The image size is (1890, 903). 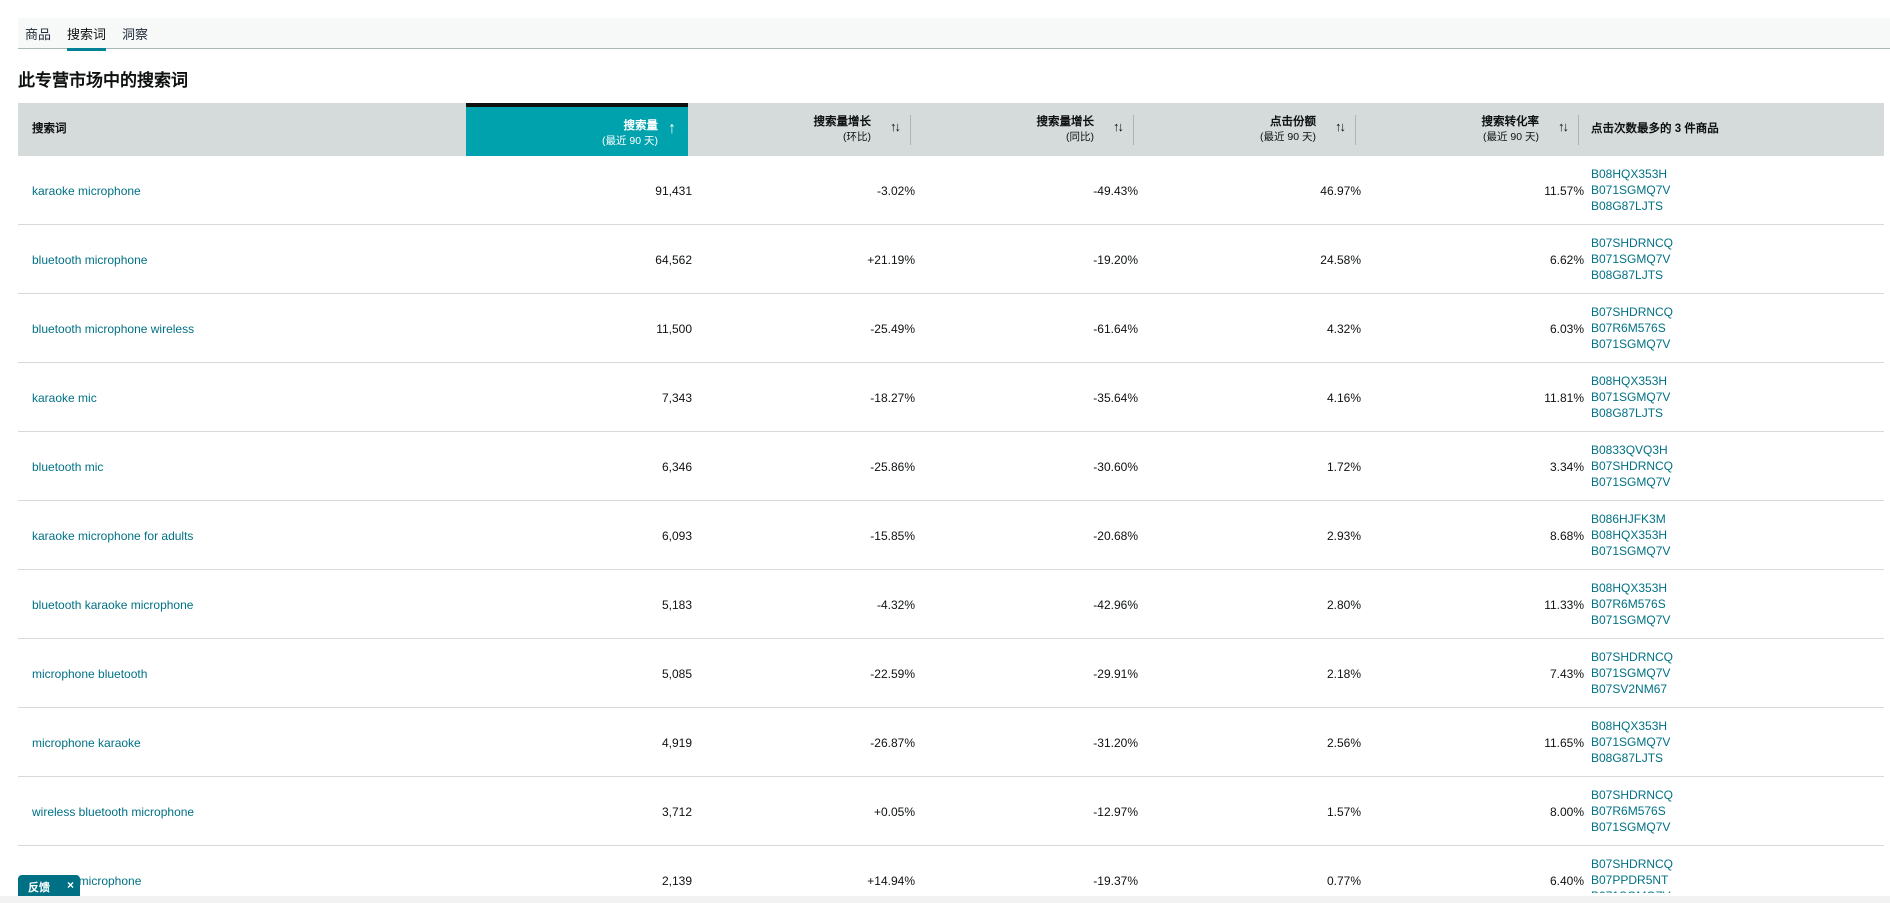 What do you see at coordinates (1293, 122) in the screenshot?
I see `header-click-share-label: 点击份额` at bounding box center [1293, 122].